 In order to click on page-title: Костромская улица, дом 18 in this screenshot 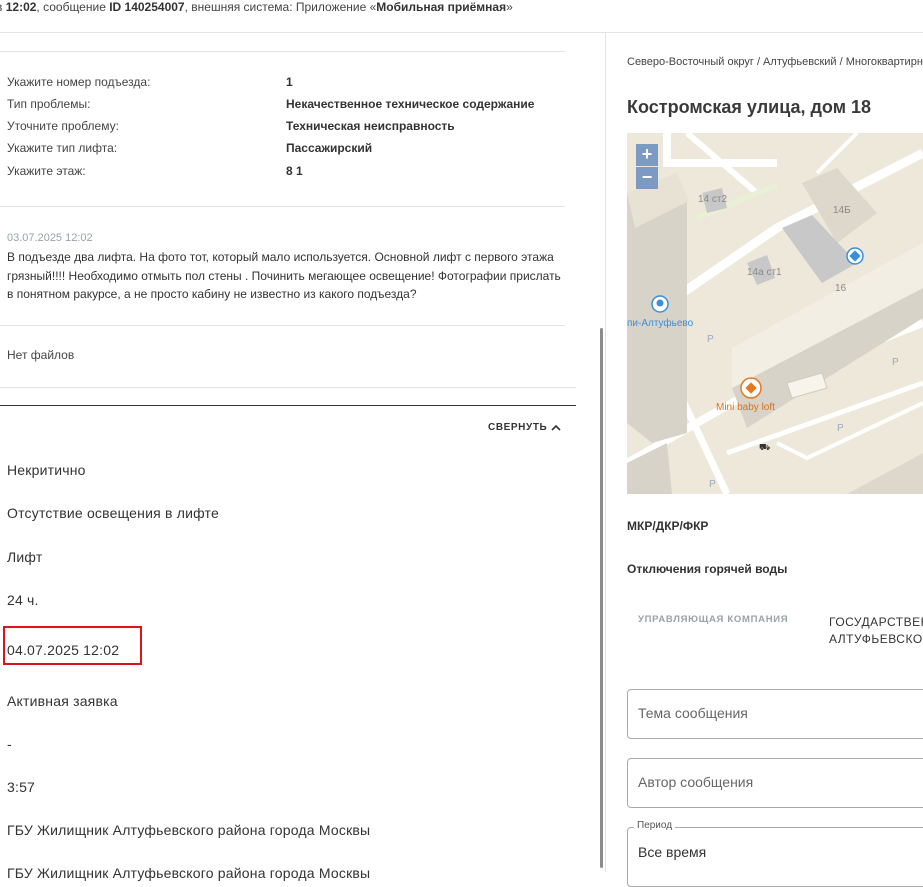, I will do `click(749, 107)`.